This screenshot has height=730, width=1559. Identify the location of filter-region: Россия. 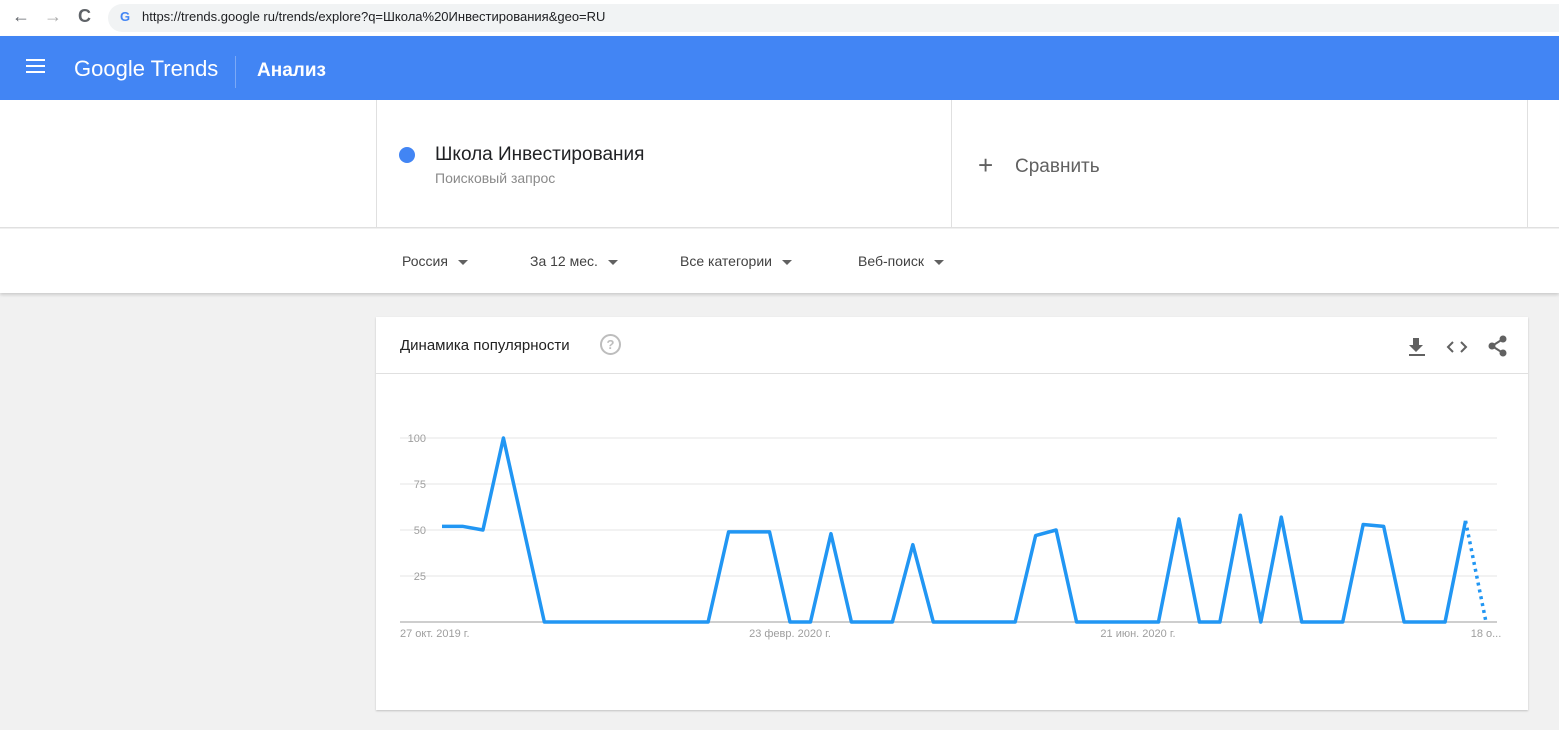
(435, 261).